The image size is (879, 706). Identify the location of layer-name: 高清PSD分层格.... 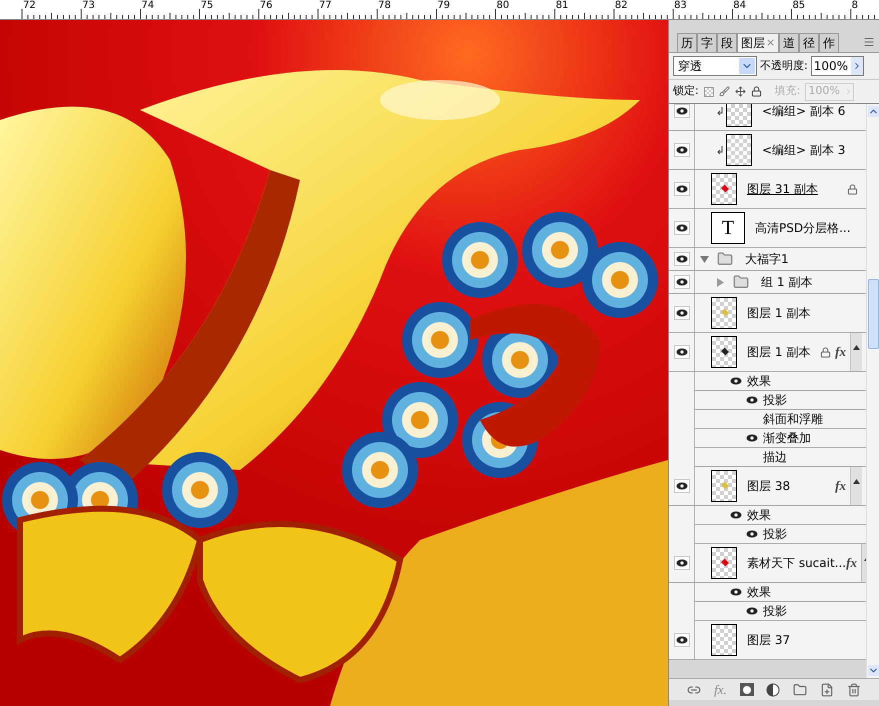
(803, 228).